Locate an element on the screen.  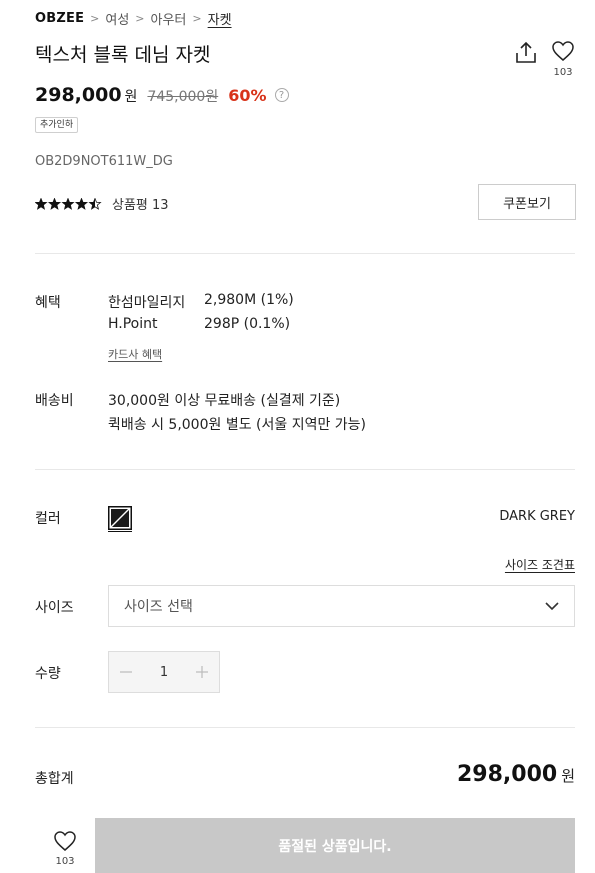
product-title: 텍스처 블록 데님 자켓 is located at coordinates (123, 55).